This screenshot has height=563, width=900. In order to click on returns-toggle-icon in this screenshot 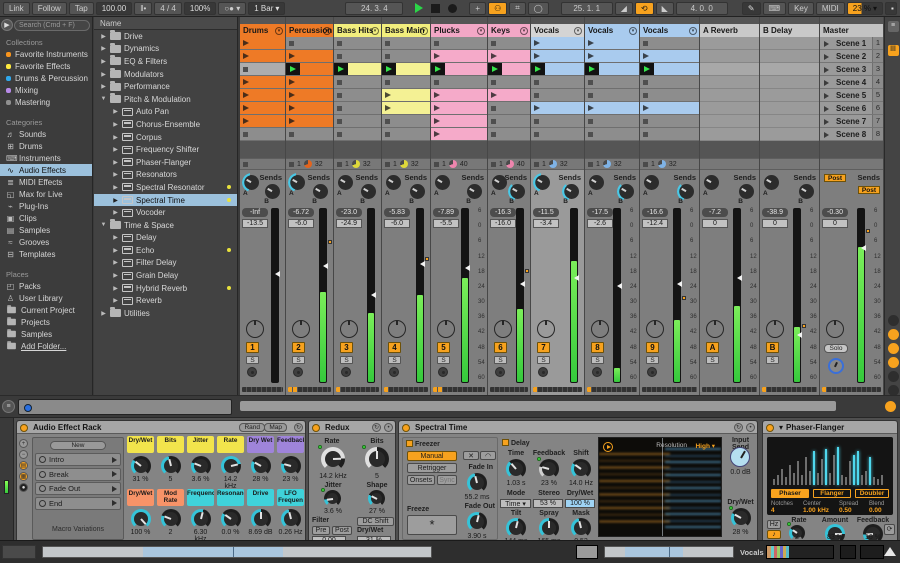, I will do `click(893, 348)`.